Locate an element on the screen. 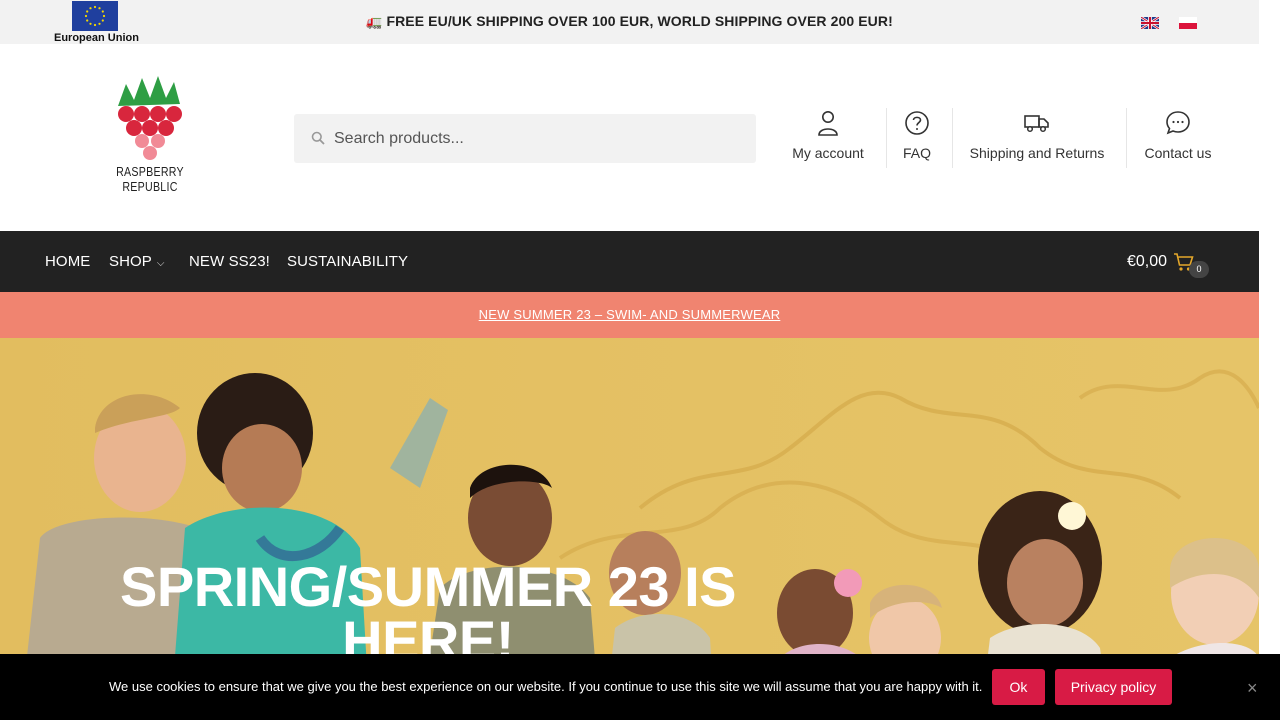  logo-text: RASPBERRY REPUBLIC is located at coordinates (150, 179).